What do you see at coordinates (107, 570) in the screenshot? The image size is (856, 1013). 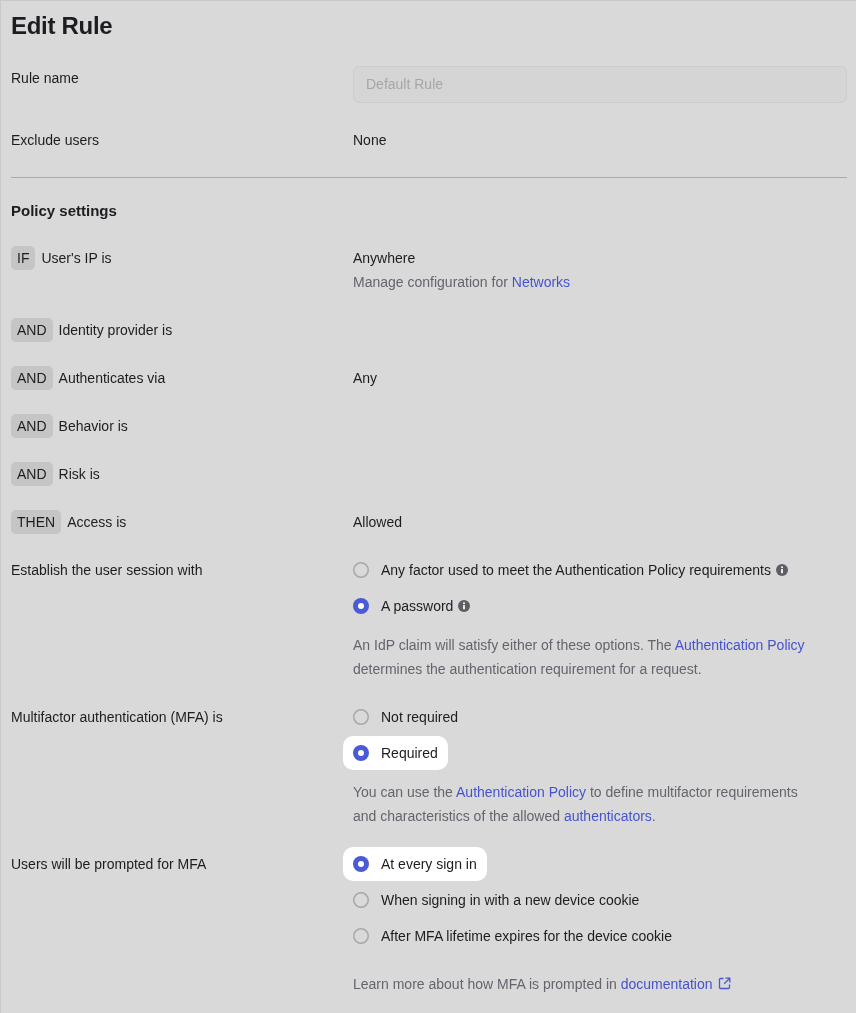 I see `setting-label: Establish the user session with` at bounding box center [107, 570].